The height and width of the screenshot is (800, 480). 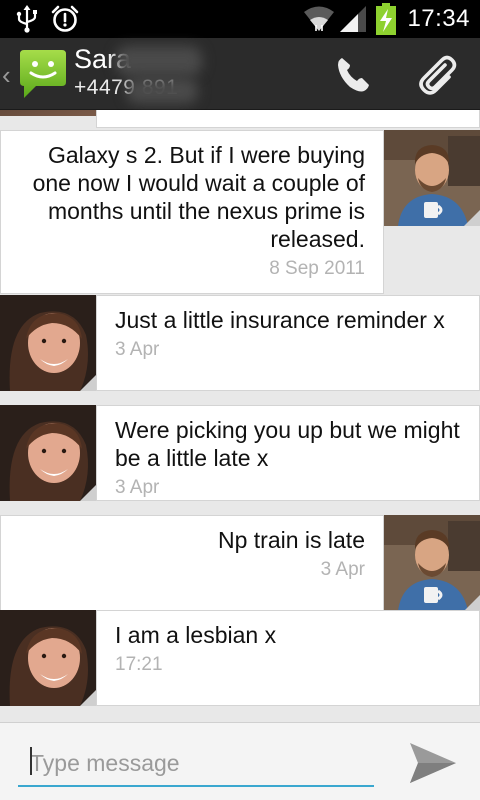 I want to click on signal-icon, so click(x=353, y=21).